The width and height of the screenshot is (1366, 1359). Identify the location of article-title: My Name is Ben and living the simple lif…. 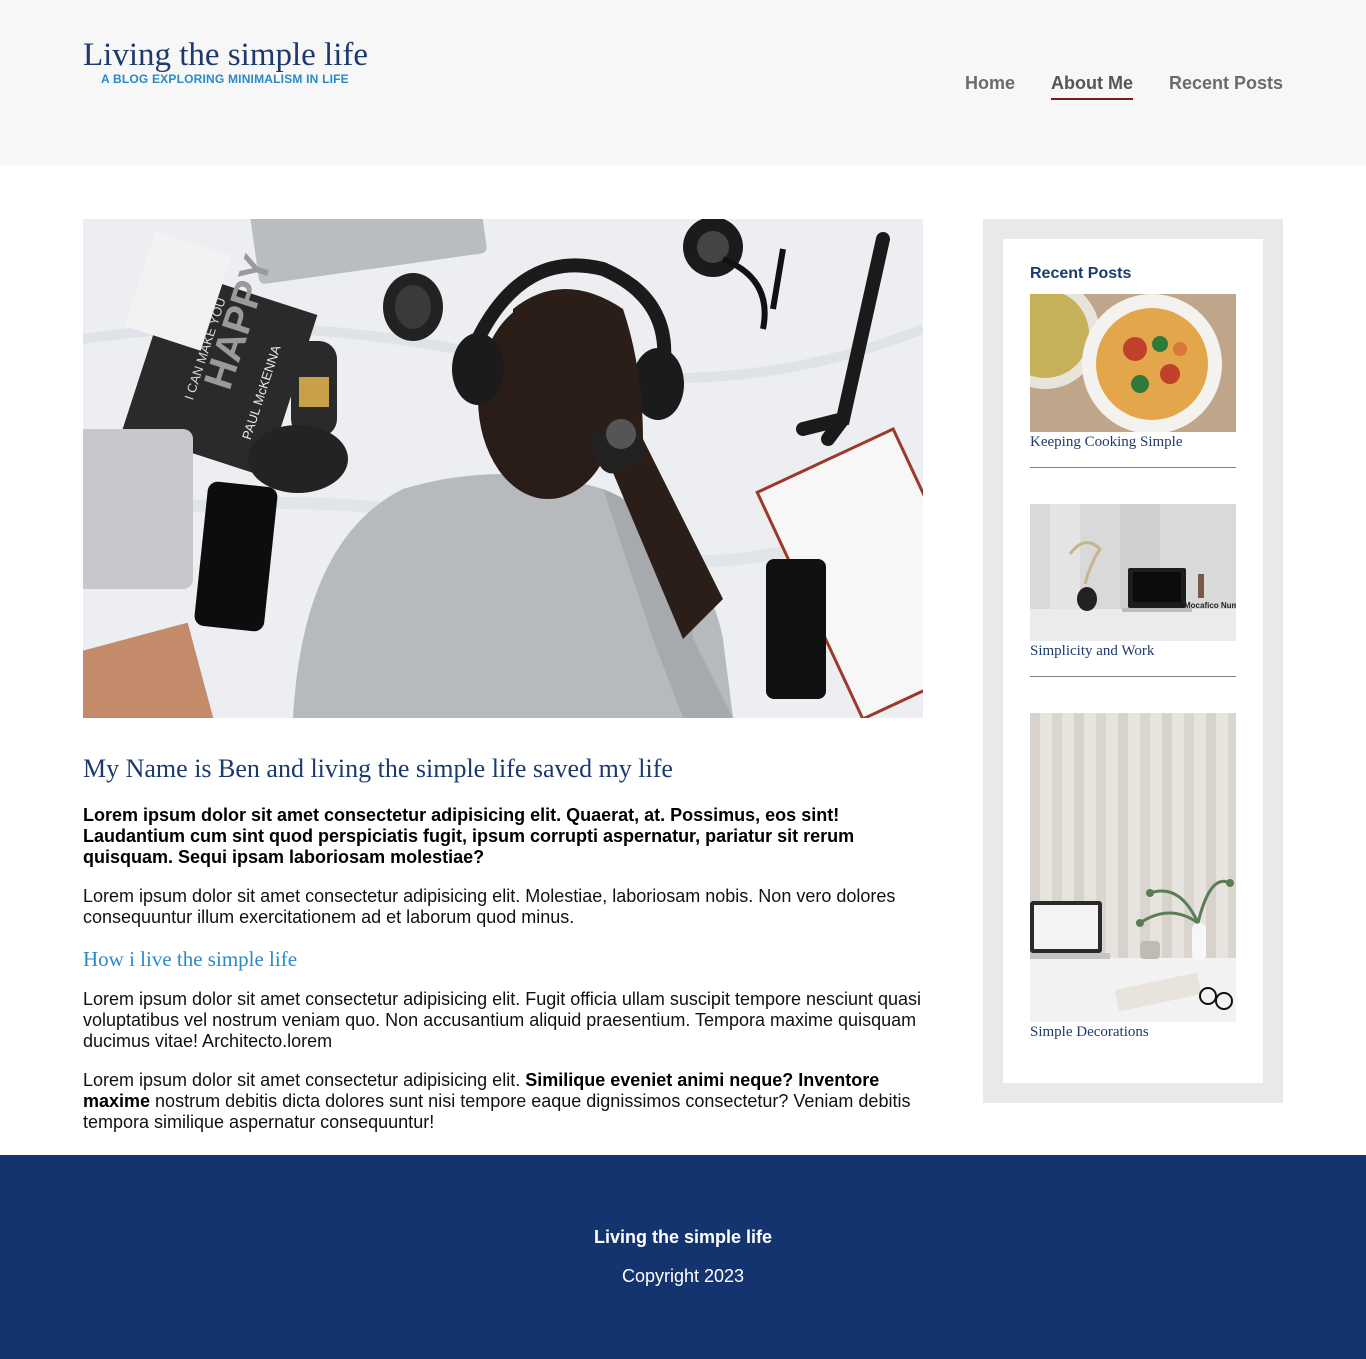
(378, 768).